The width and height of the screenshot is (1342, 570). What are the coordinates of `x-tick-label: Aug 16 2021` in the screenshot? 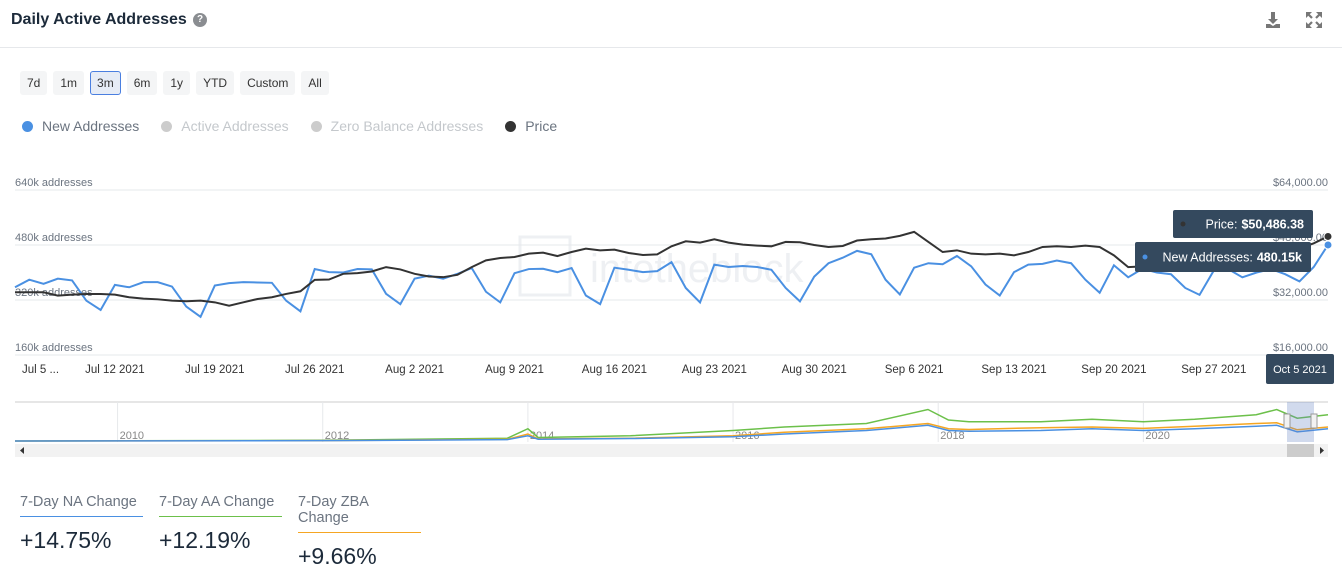 It's located at (614, 370).